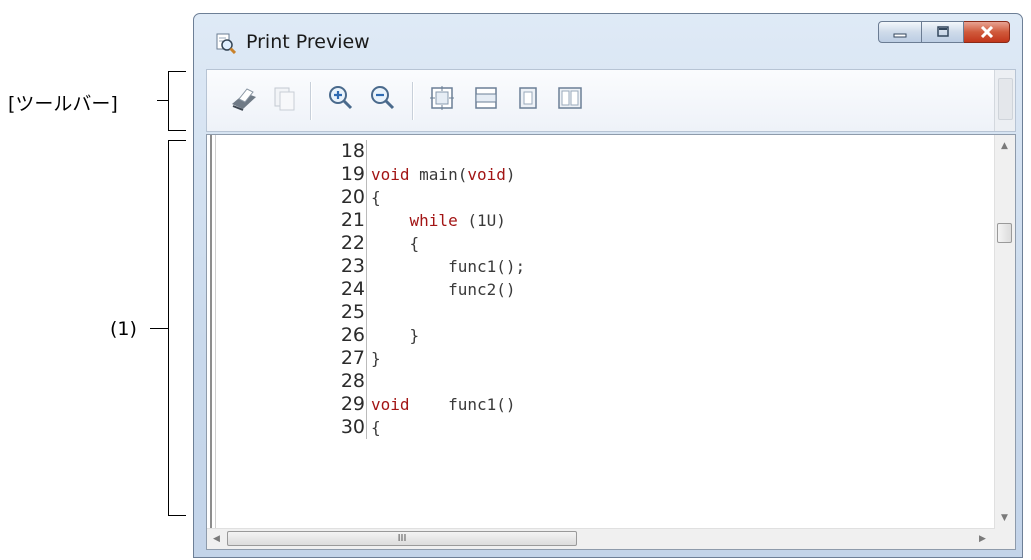 The image size is (1031, 560). Describe the element at coordinates (462, 404) in the screenshot. I see `code-text: func1()` at that location.